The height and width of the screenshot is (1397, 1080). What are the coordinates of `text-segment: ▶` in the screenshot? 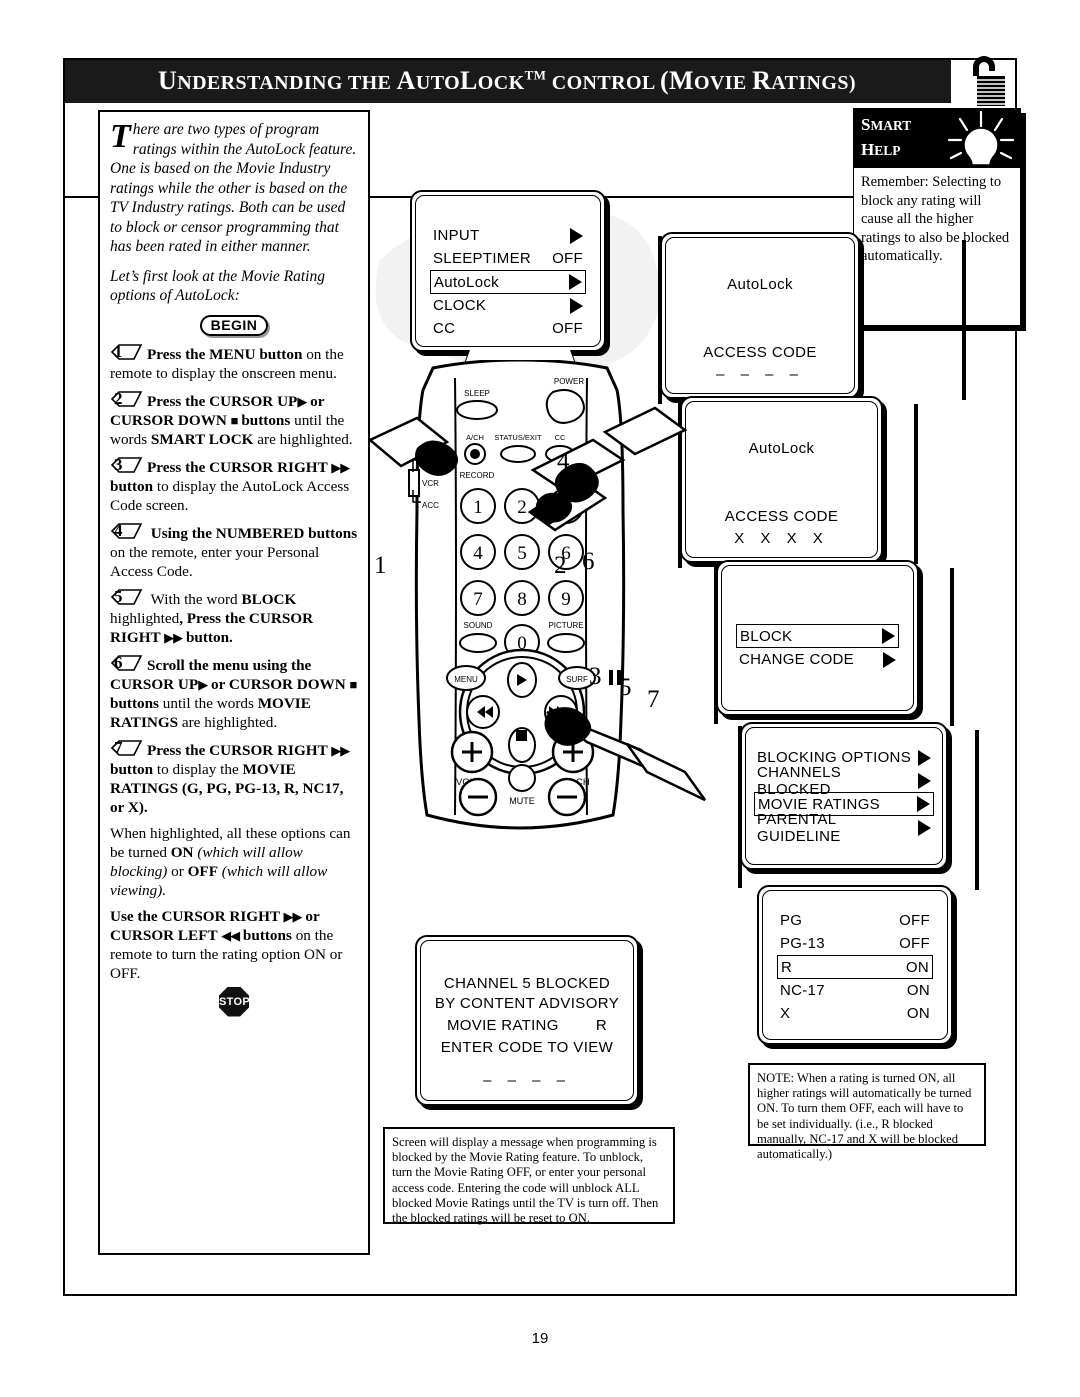 It's located at (302, 401).